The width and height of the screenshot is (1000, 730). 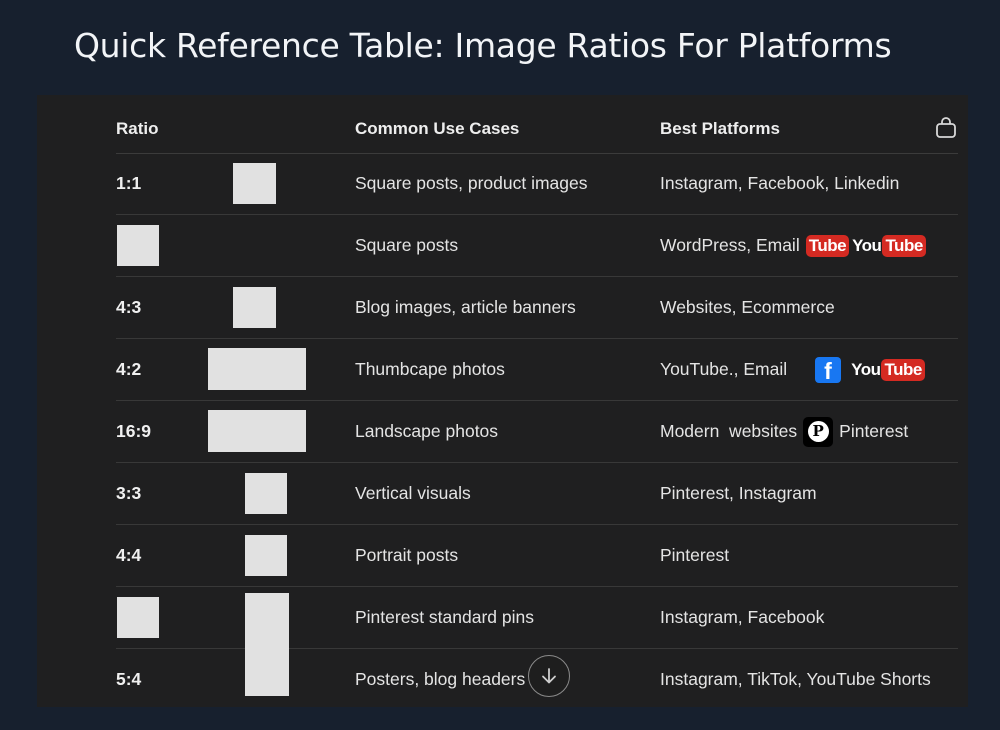 I want to click on platforms-text: Instagram, TikTok, YouTube Shorts, so click(x=795, y=679).